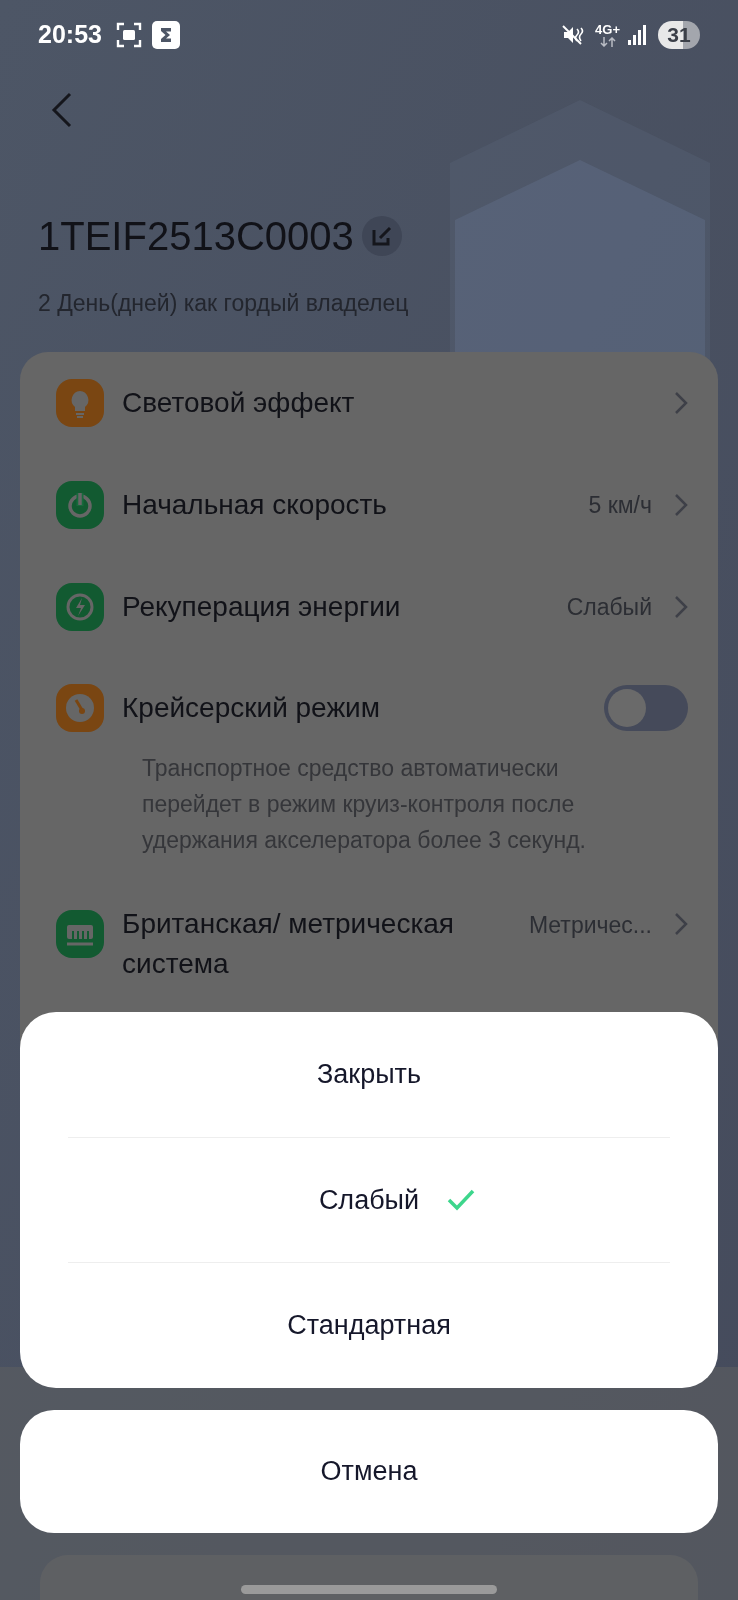  What do you see at coordinates (369, 1471) in the screenshot?
I see `cancel-button: Отмена` at bounding box center [369, 1471].